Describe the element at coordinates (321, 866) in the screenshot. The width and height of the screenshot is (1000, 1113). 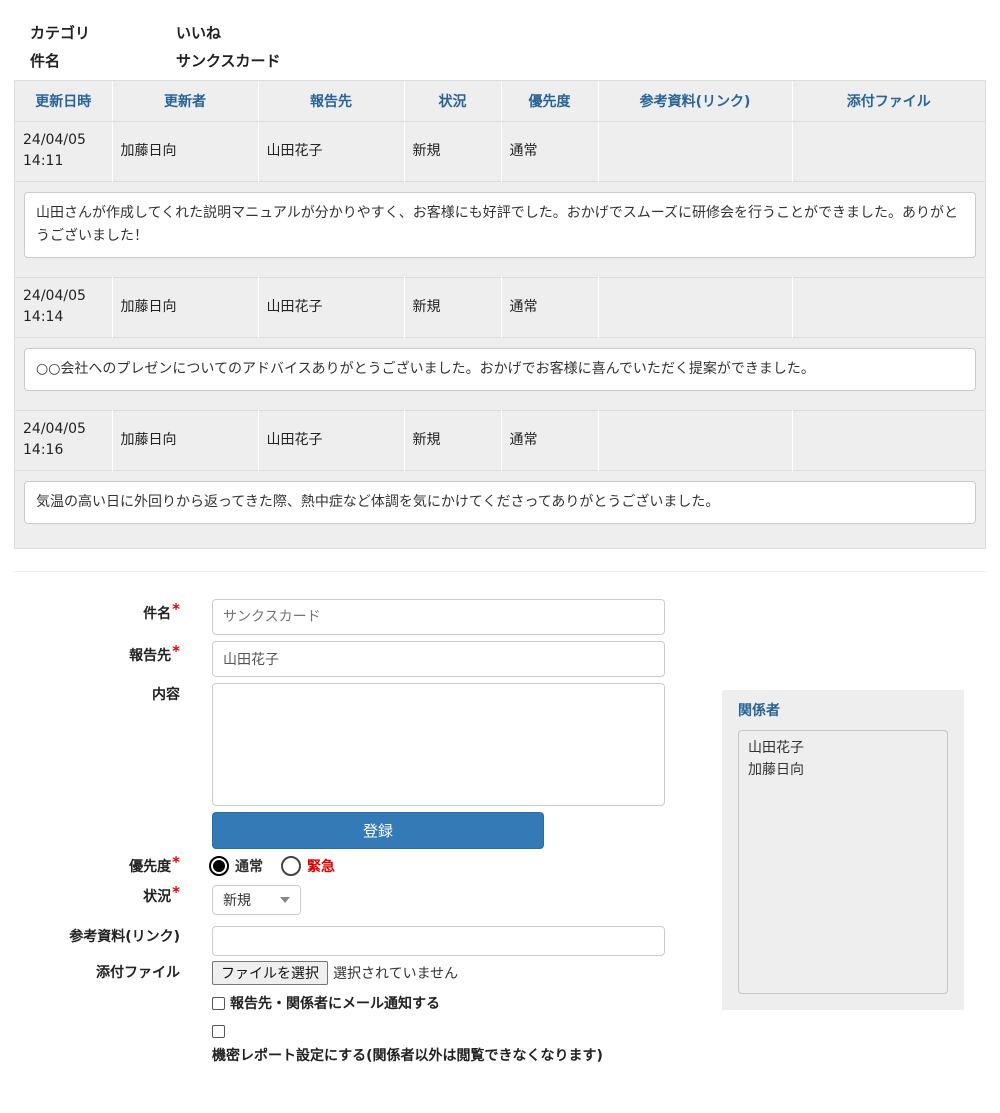
I see `priority-urgent-label: 緊急` at that location.